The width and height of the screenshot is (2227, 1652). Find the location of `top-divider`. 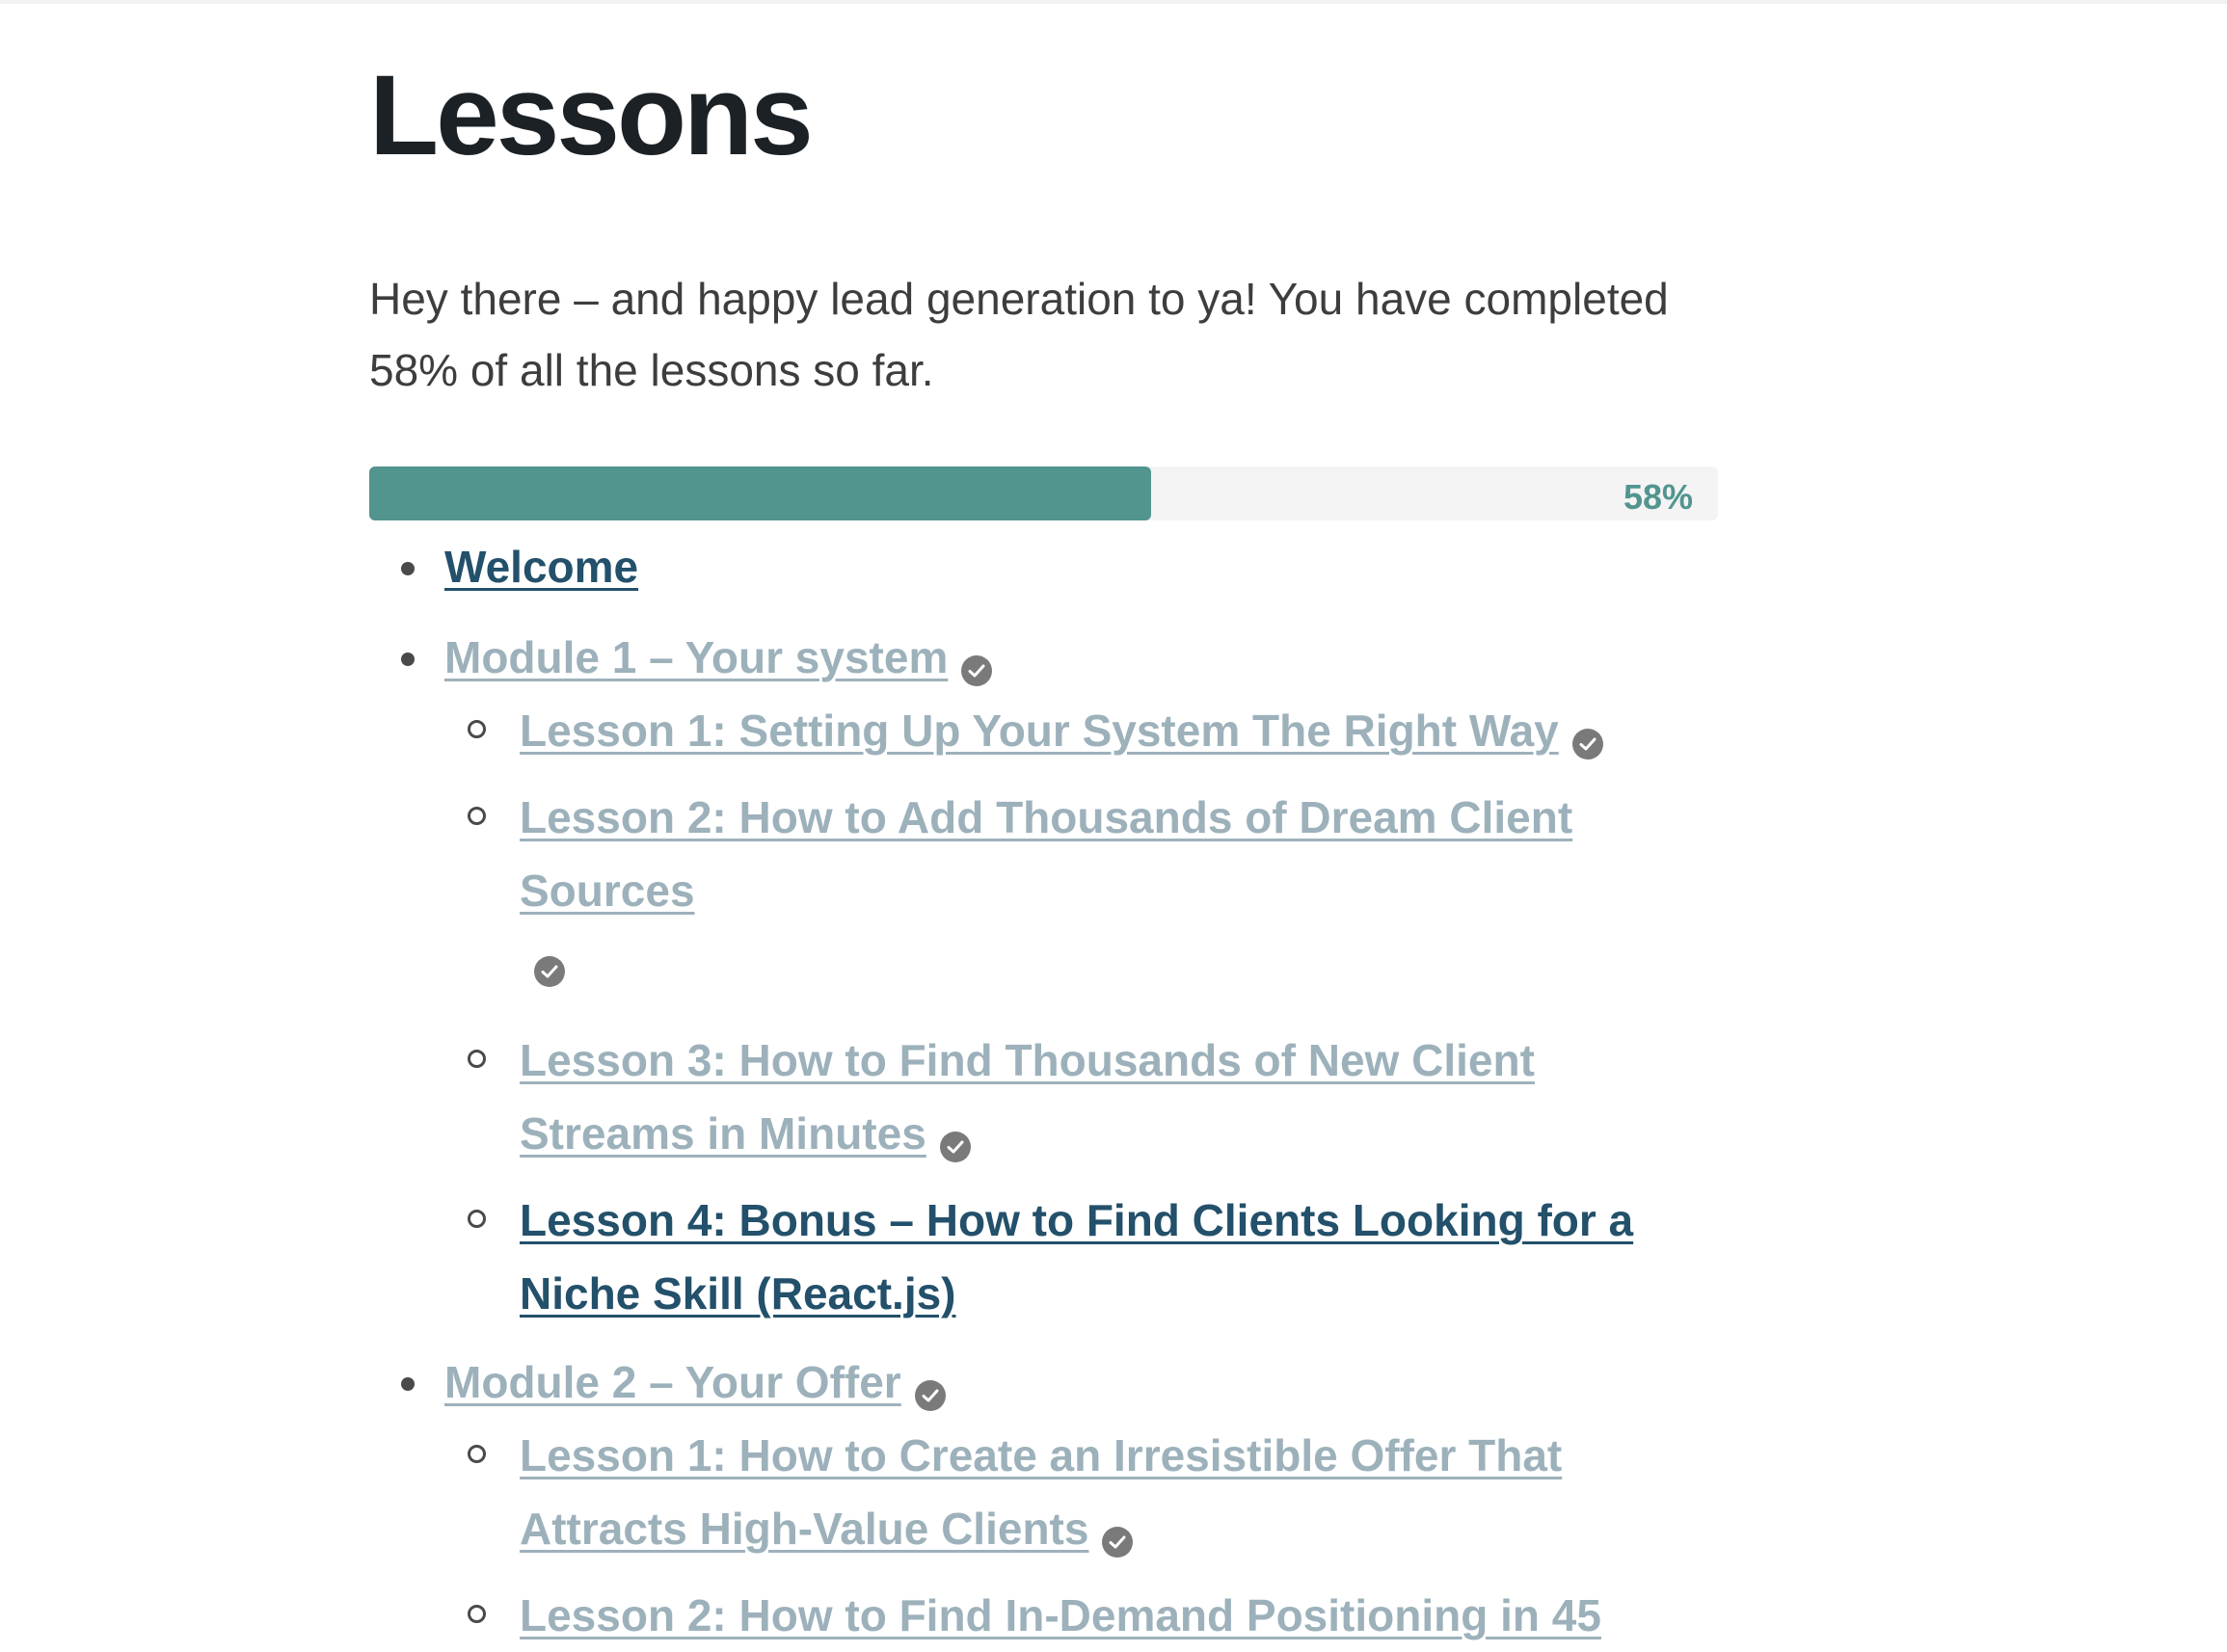

top-divider is located at coordinates (1113, 2).